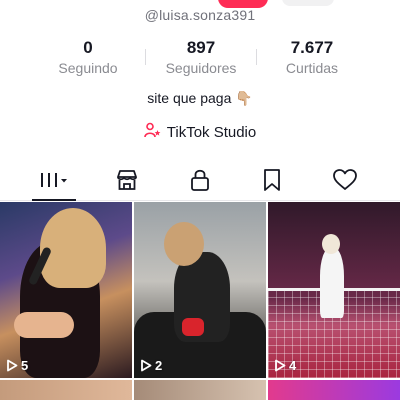 This screenshot has width=400, height=400. I want to click on studio-person-icon, so click(152, 132).